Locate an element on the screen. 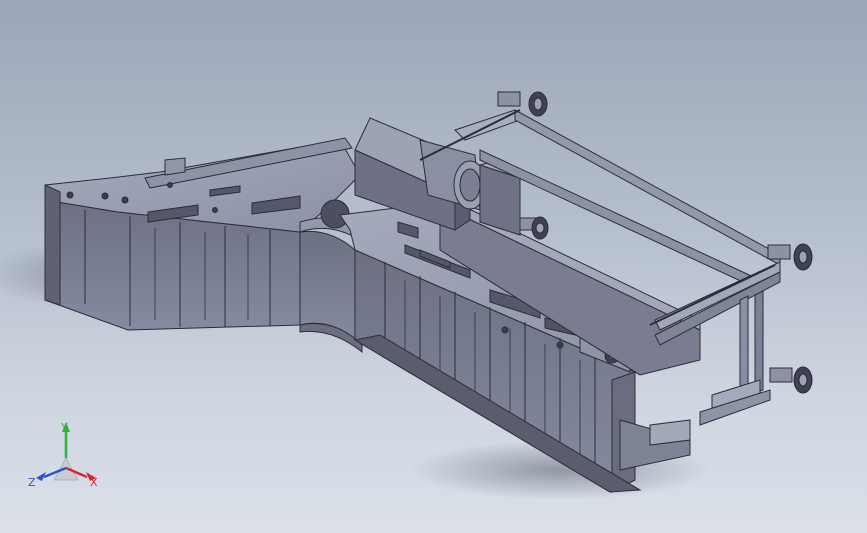 The height and width of the screenshot is (533, 867). reference-triad: Y X Z is located at coordinates (63, 455).